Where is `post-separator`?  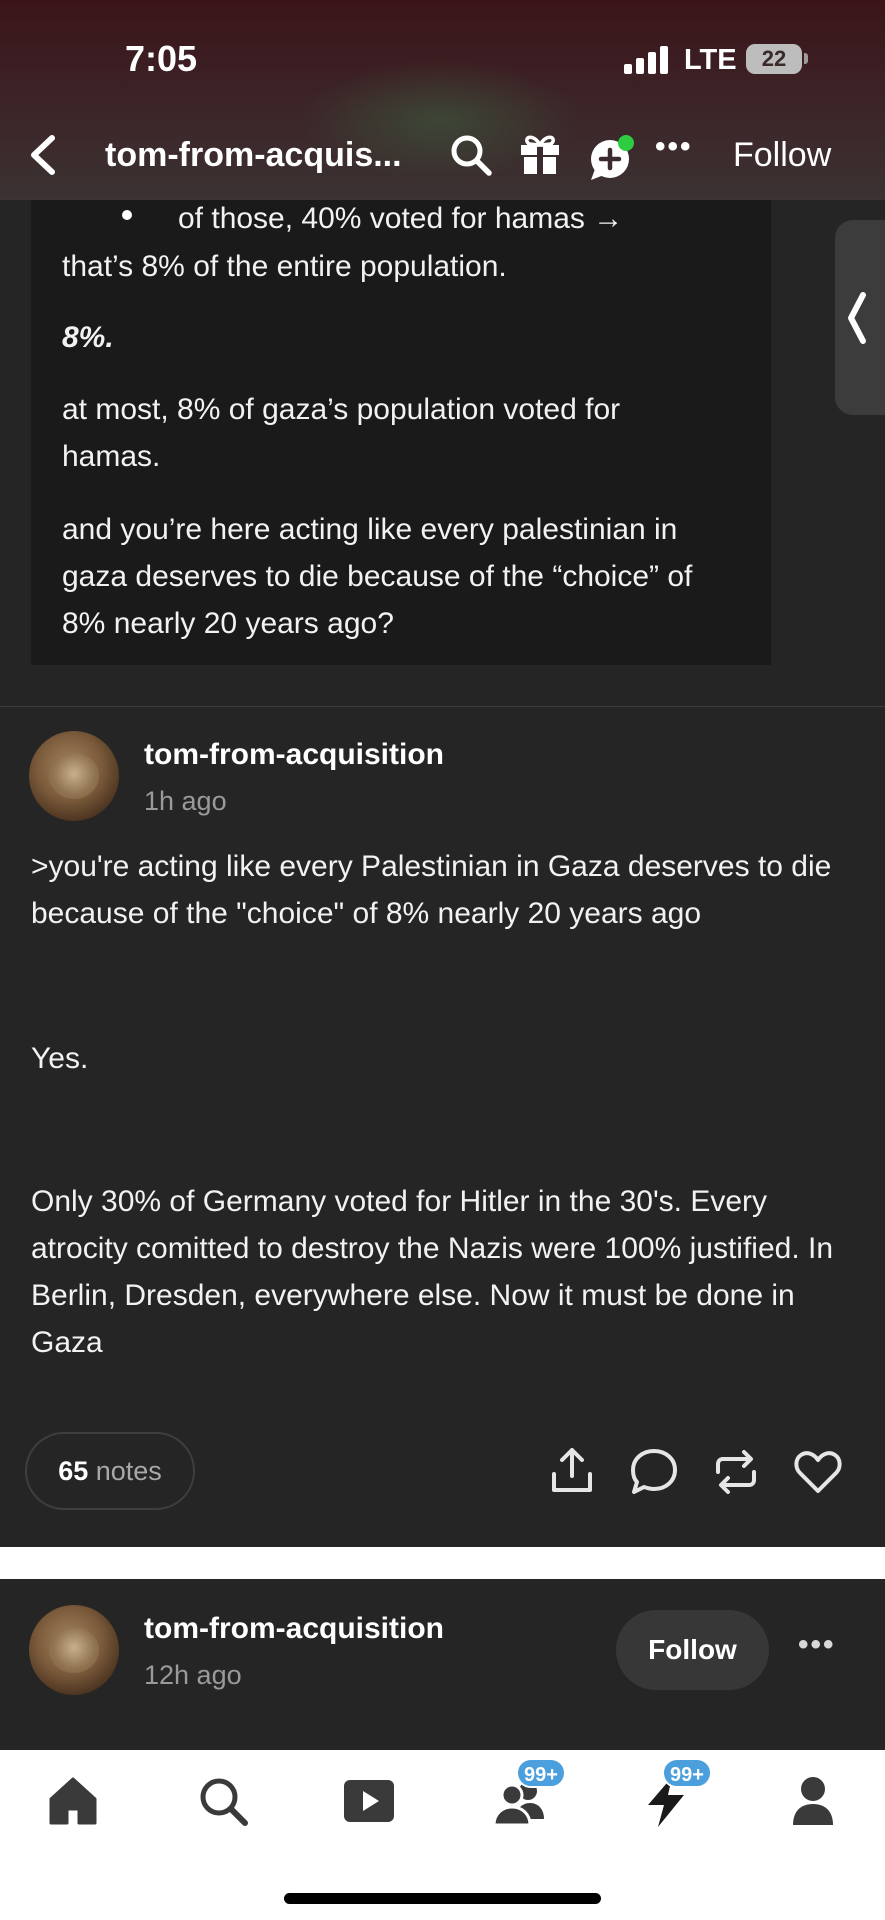
post-separator is located at coordinates (442, 1563).